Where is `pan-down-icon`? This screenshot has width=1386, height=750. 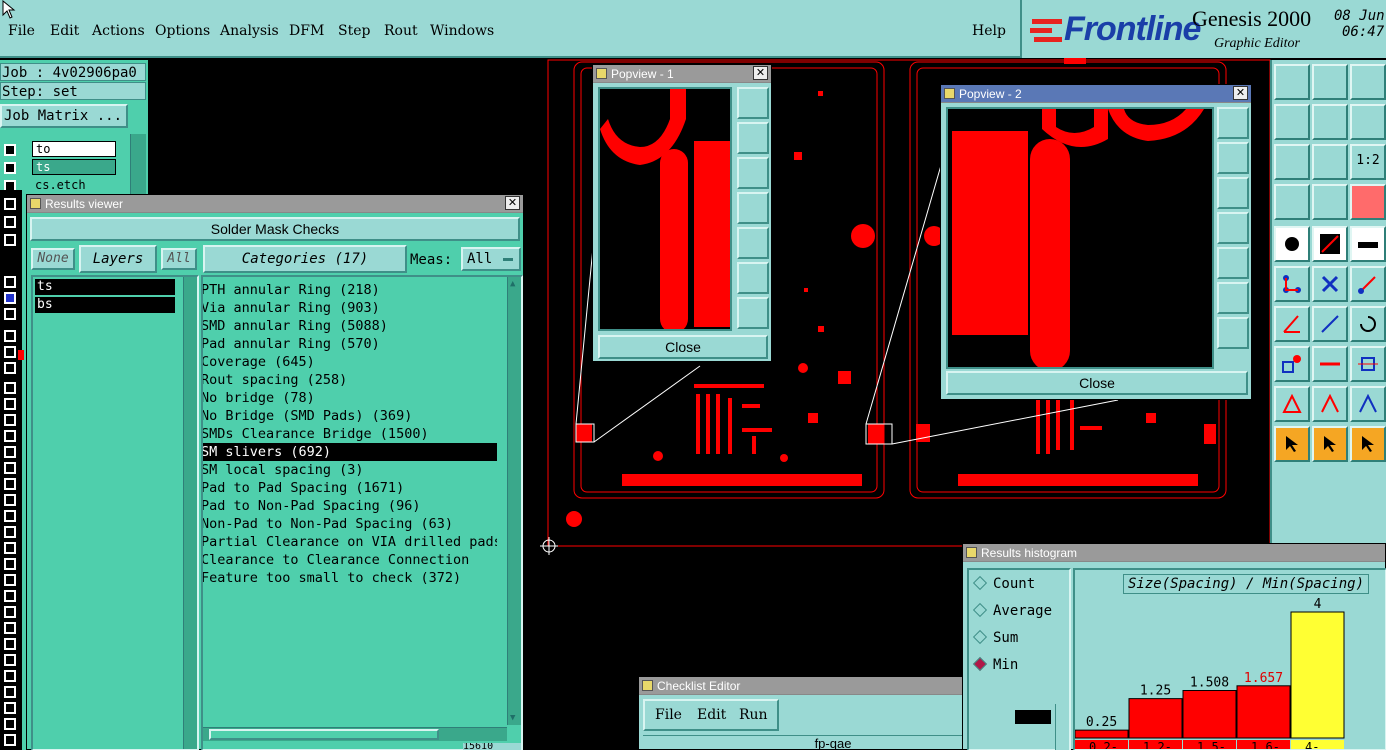 pan-down-icon is located at coordinates (753, 173).